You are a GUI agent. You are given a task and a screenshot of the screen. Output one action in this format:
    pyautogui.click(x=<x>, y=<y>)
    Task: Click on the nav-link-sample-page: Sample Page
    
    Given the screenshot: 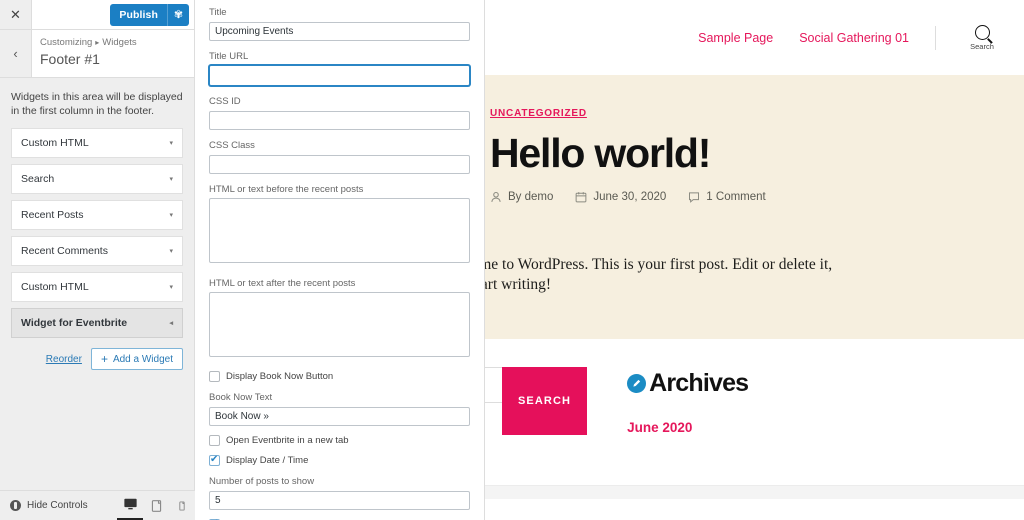 What is the action you would take?
    pyautogui.click(x=735, y=38)
    